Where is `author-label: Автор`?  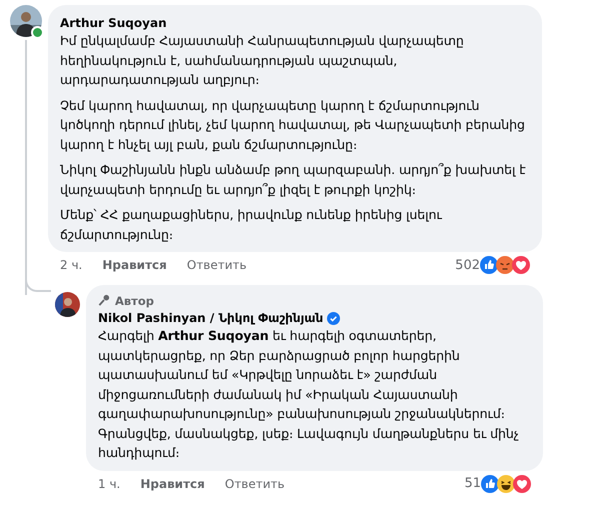
author-label: Автор is located at coordinates (134, 301).